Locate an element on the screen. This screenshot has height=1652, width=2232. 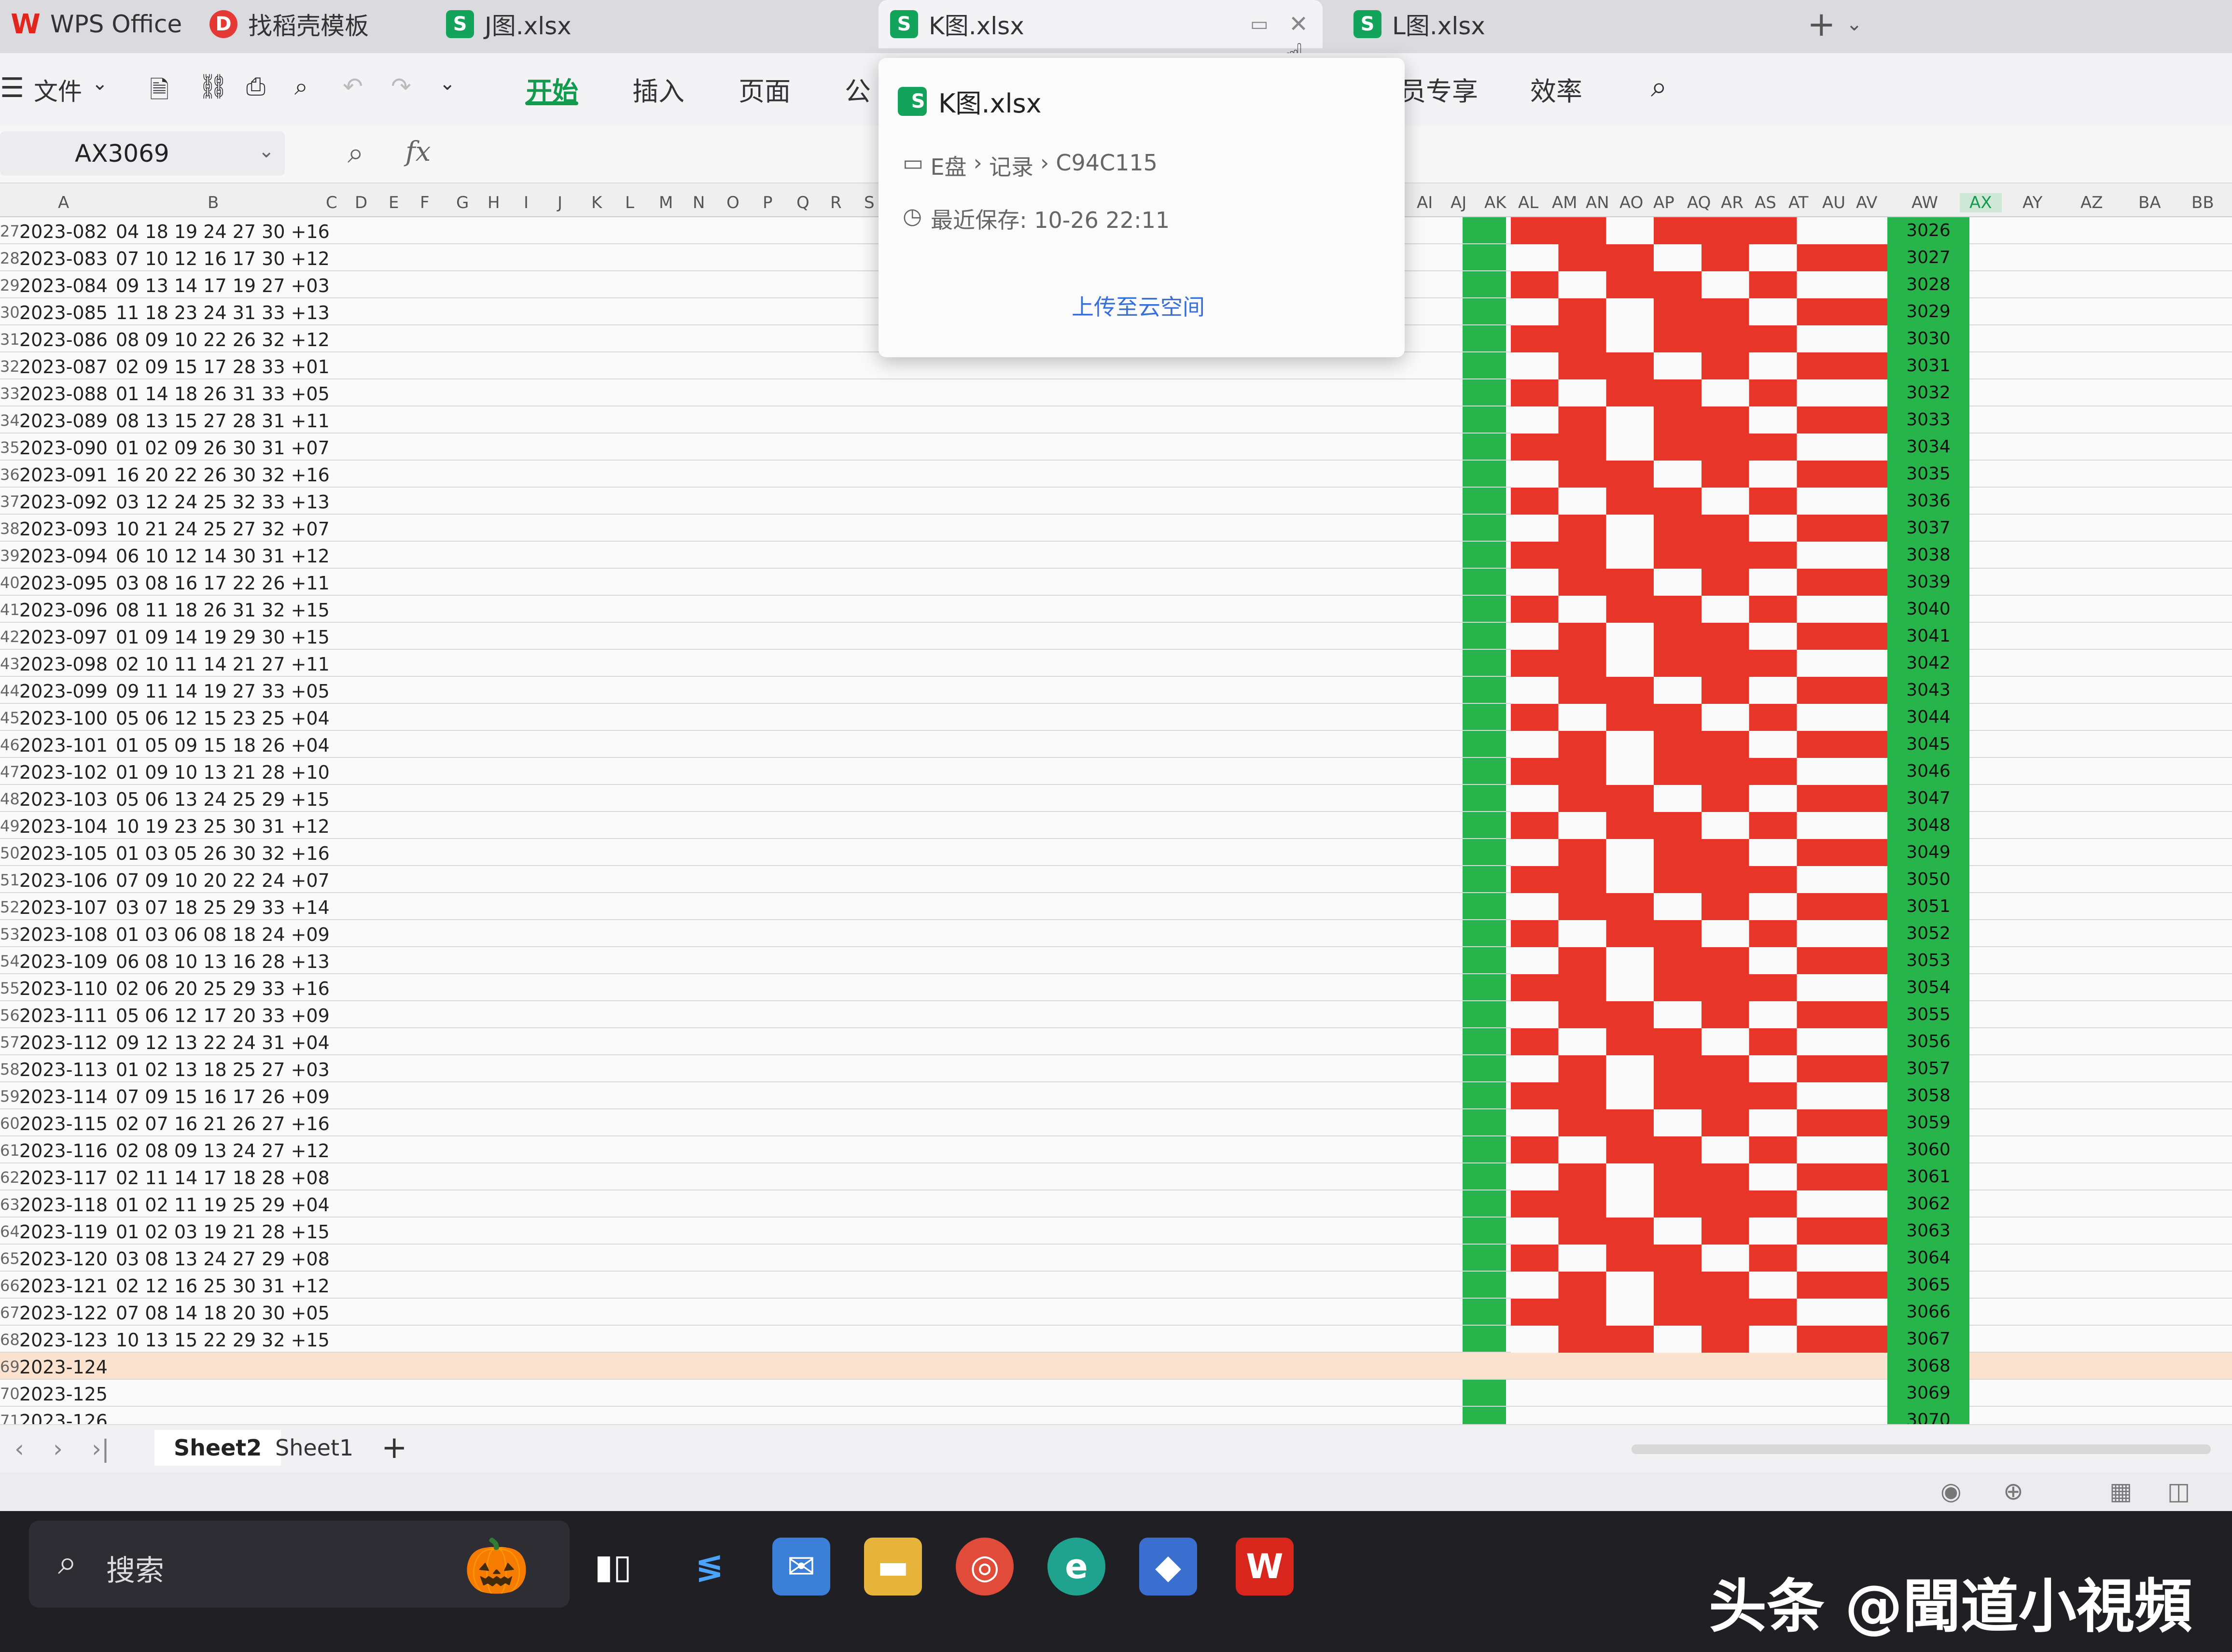
redo-icon: ↷ is located at coordinates (401, 86).